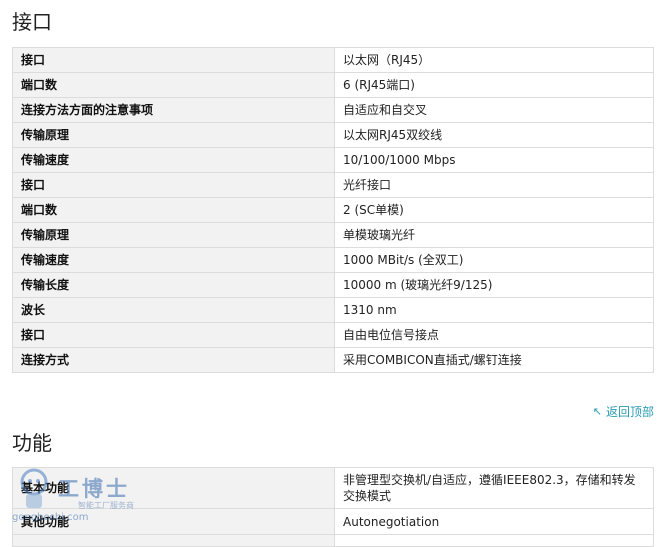  What do you see at coordinates (494, 310) in the screenshot?
I see `spec-value: 1310 nm` at bounding box center [494, 310].